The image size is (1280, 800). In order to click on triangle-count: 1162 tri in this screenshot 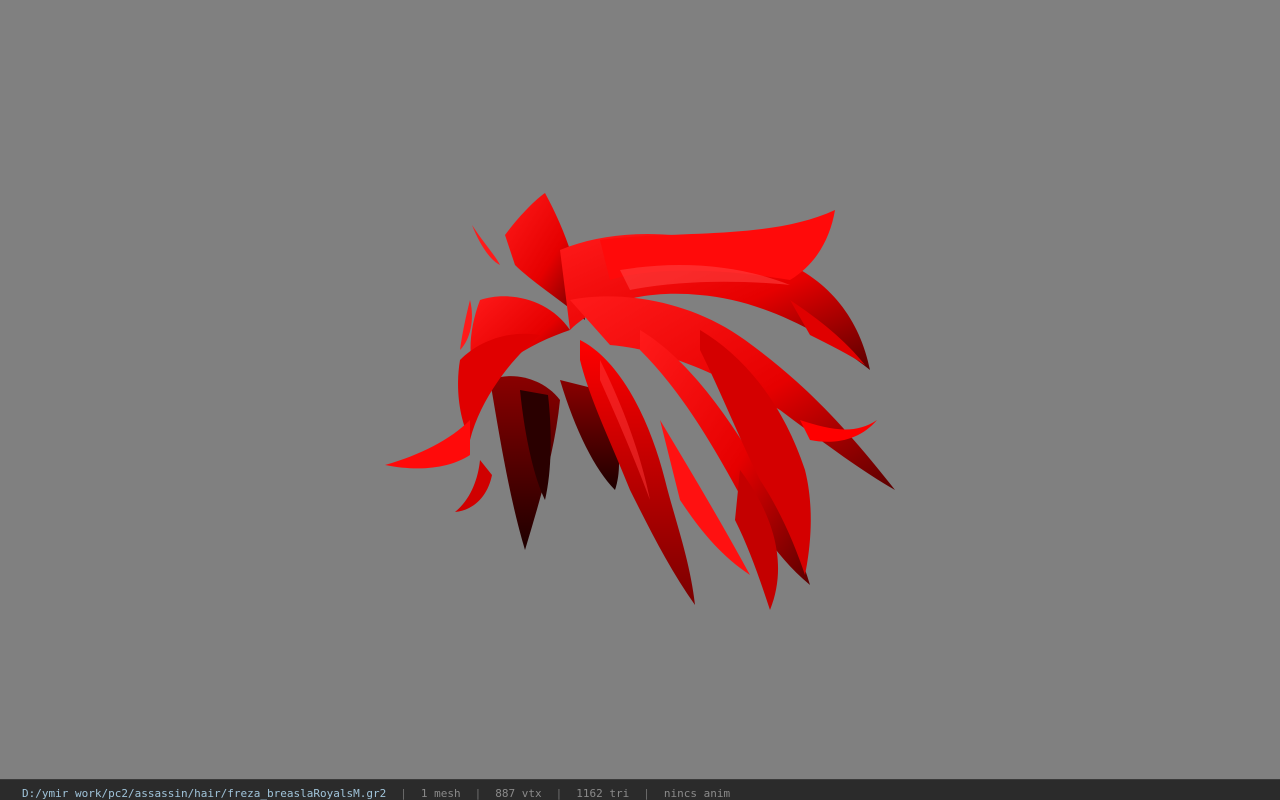, I will do `click(603, 793)`.